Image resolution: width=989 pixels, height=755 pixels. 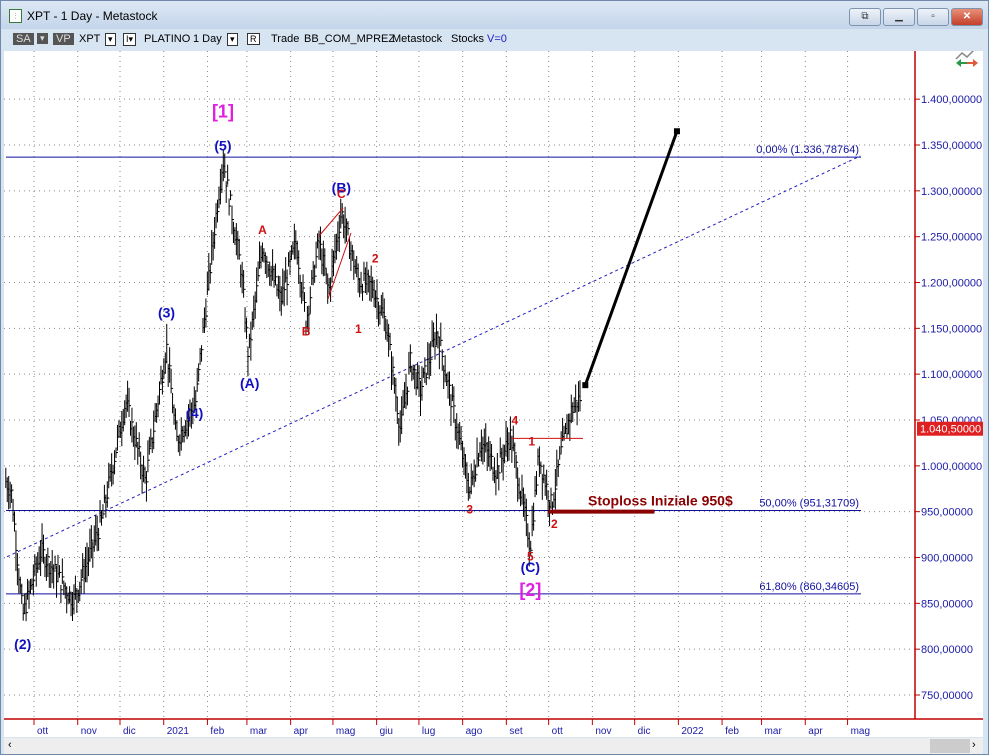 What do you see at coordinates (222, 146) in the screenshot?
I see `wave-label: (5)` at bounding box center [222, 146].